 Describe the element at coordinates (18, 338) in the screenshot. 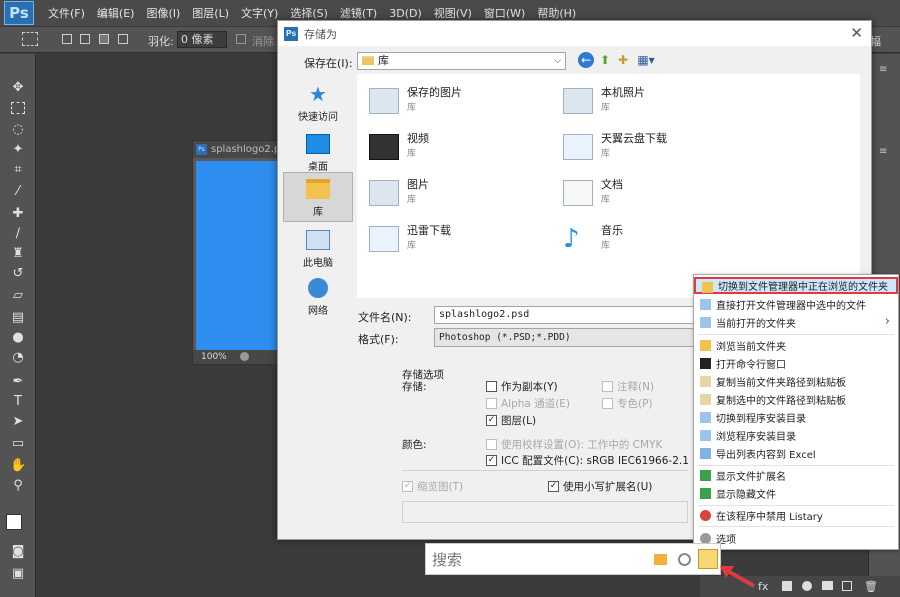

I see `blur-icon: ●` at that location.